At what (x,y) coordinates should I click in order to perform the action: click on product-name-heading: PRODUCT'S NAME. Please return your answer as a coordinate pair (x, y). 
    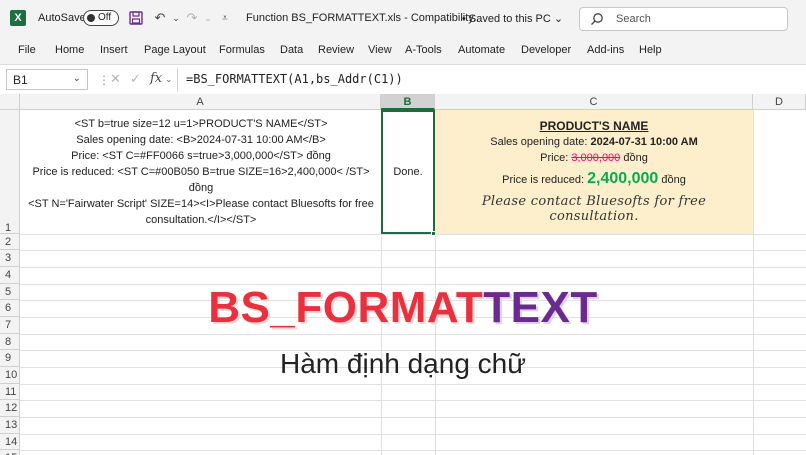
    Looking at the image, I should click on (594, 126).